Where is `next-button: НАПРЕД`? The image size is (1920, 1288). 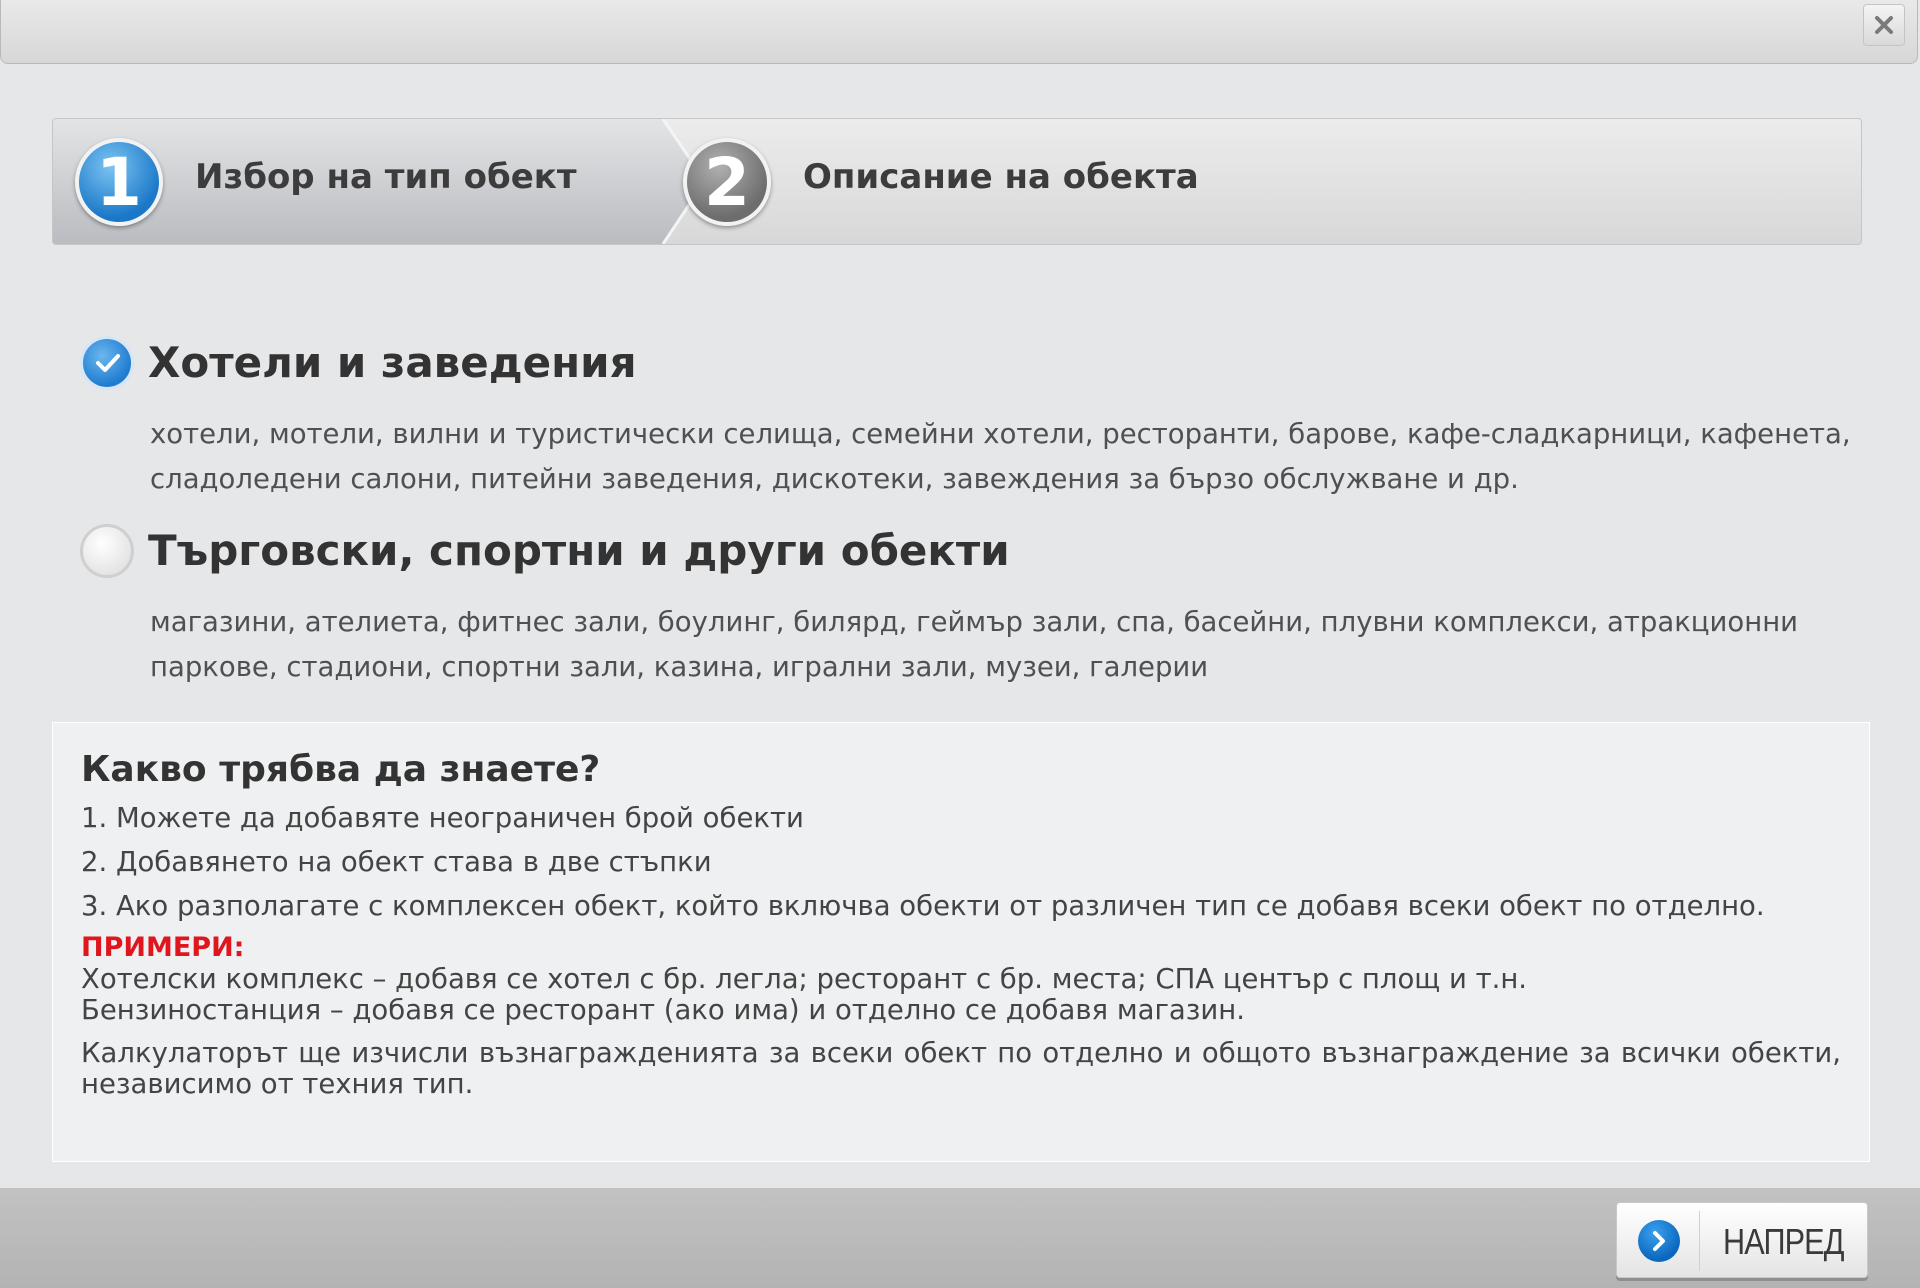
next-button: НАПРЕД is located at coordinates (1742, 1240).